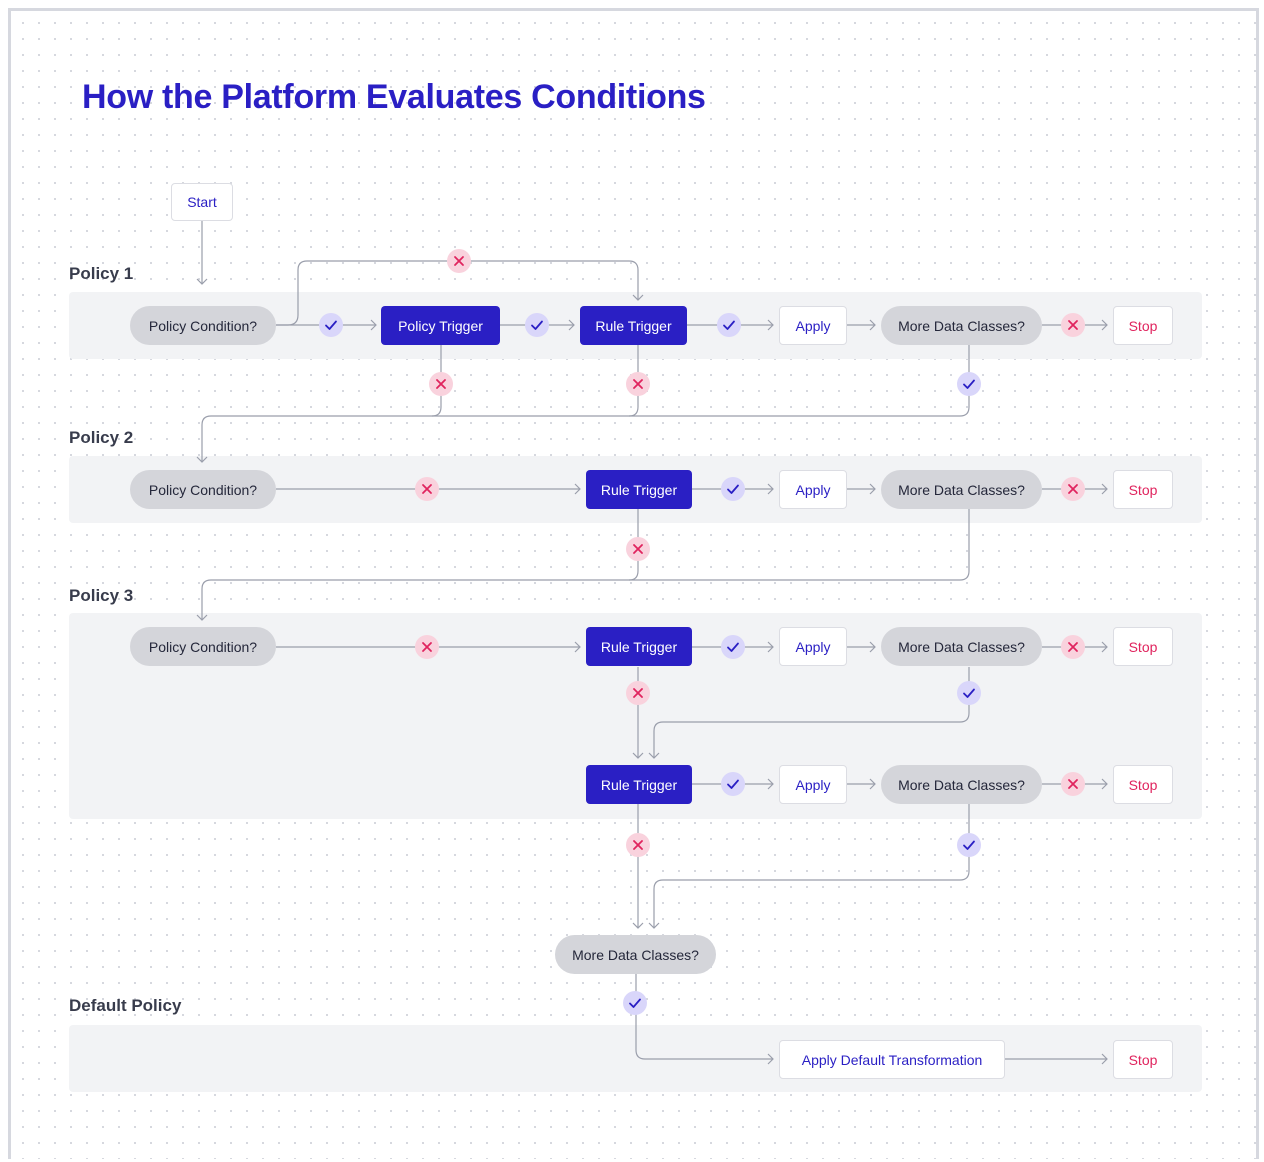  What do you see at coordinates (202, 202) in the screenshot?
I see `start-node: Start` at bounding box center [202, 202].